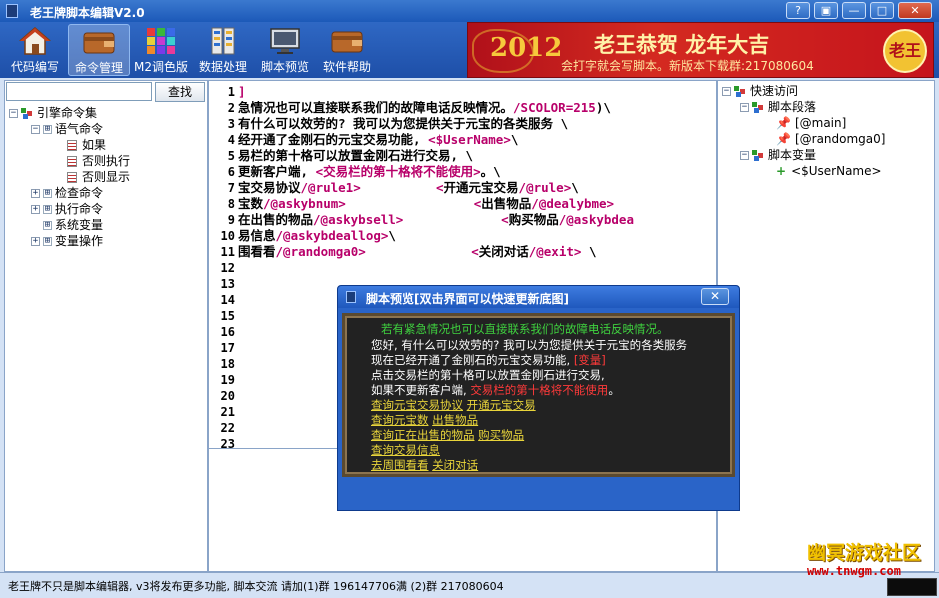 This screenshot has width=939, height=598. What do you see at coordinates (912, 587) in the screenshot?
I see `resize-grip` at bounding box center [912, 587].